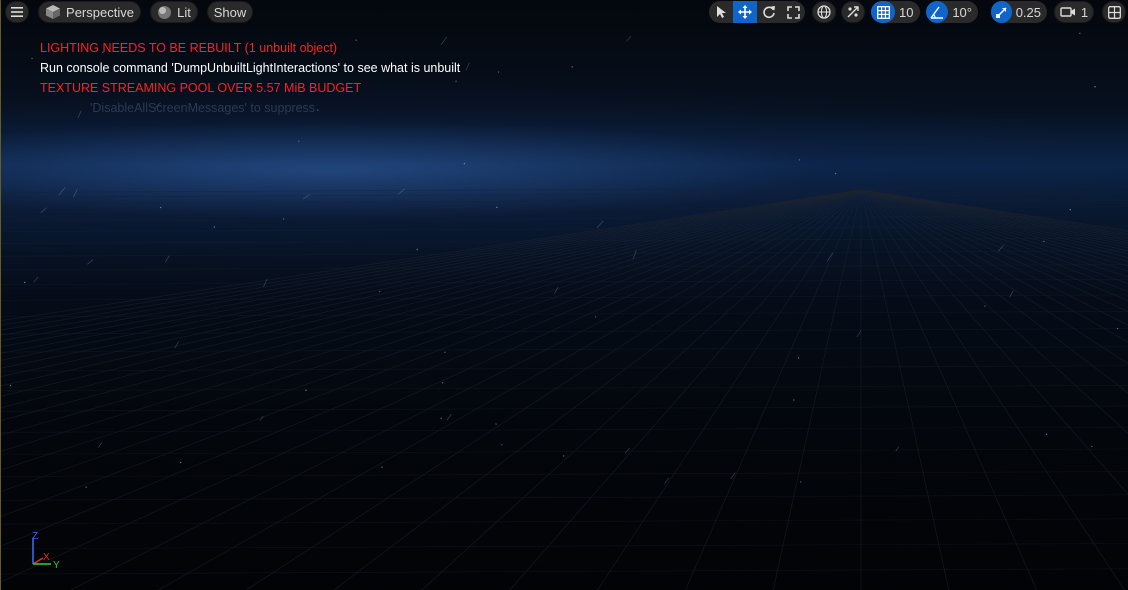 The image size is (1128, 590). Describe the element at coordinates (230, 12) in the screenshot. I see `show-button: Show` at that location.